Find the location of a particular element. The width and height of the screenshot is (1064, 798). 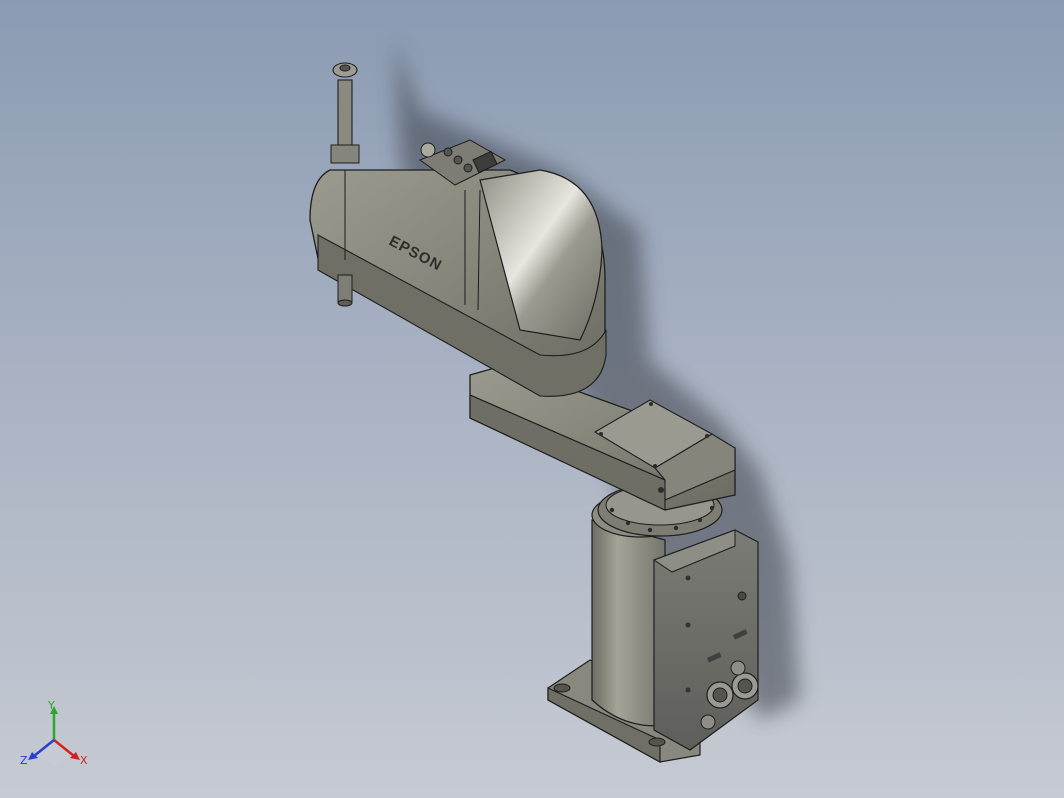

connector-panel is located at coordinates (705, 640).